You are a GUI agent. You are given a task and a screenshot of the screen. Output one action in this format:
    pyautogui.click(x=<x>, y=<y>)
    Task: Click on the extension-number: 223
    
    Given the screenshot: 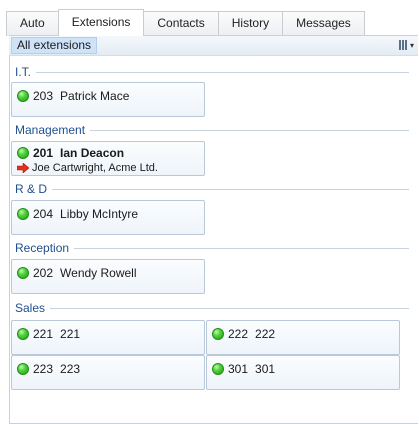 What is the action you would take?
    pyautogui.click(x=43, y=369)
    